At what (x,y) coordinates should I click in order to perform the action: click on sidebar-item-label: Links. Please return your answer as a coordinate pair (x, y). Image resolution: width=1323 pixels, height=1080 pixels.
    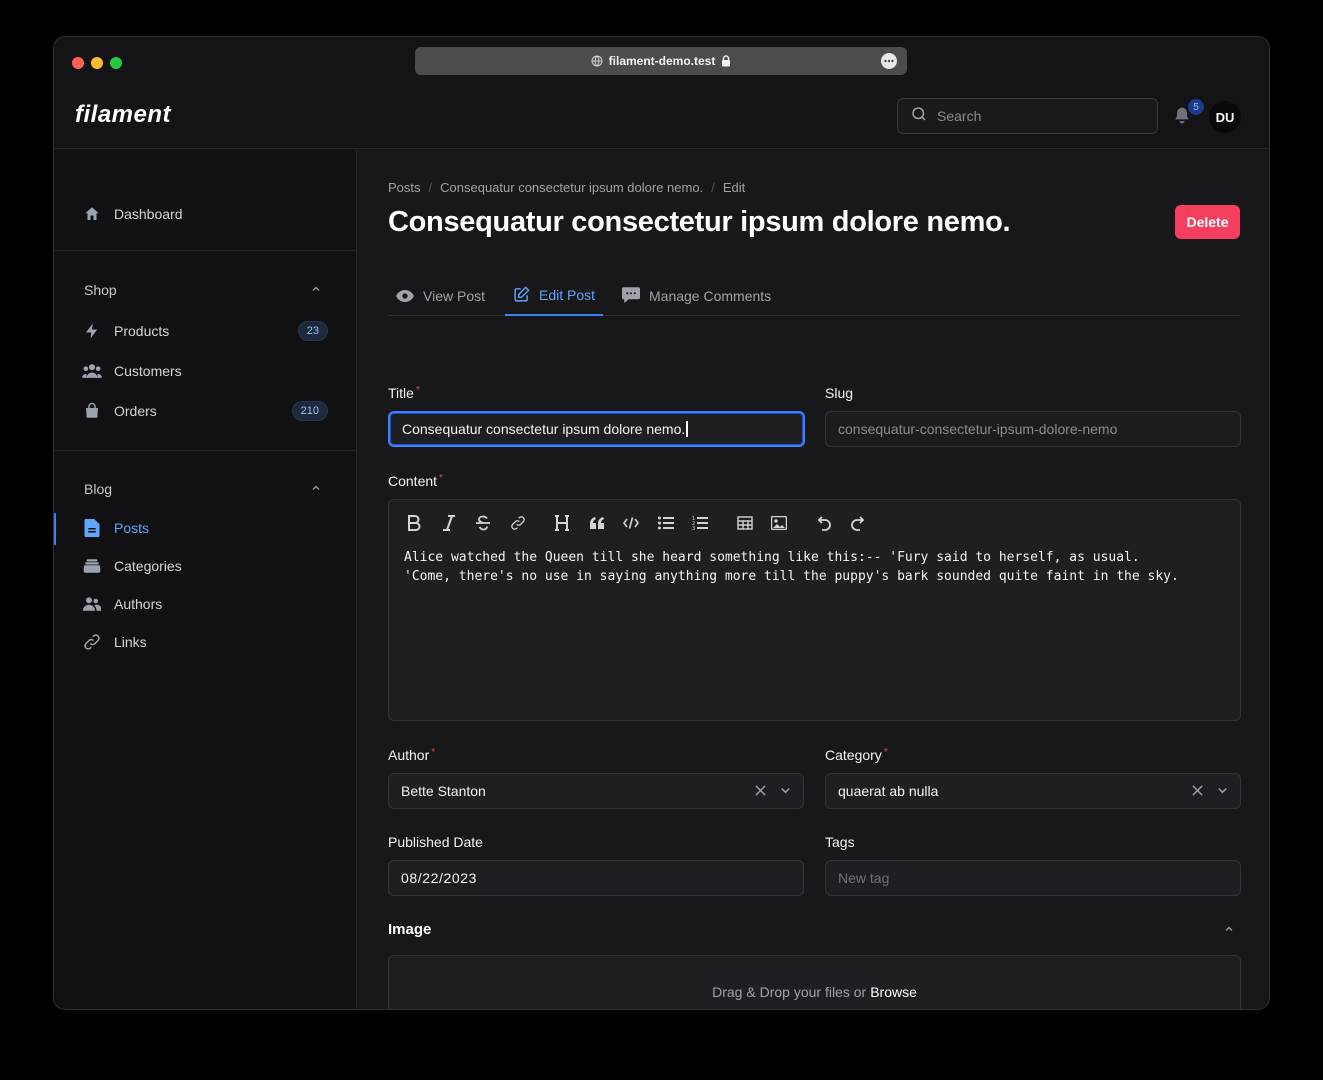
    Looking at the image, I should click on (130, 642).